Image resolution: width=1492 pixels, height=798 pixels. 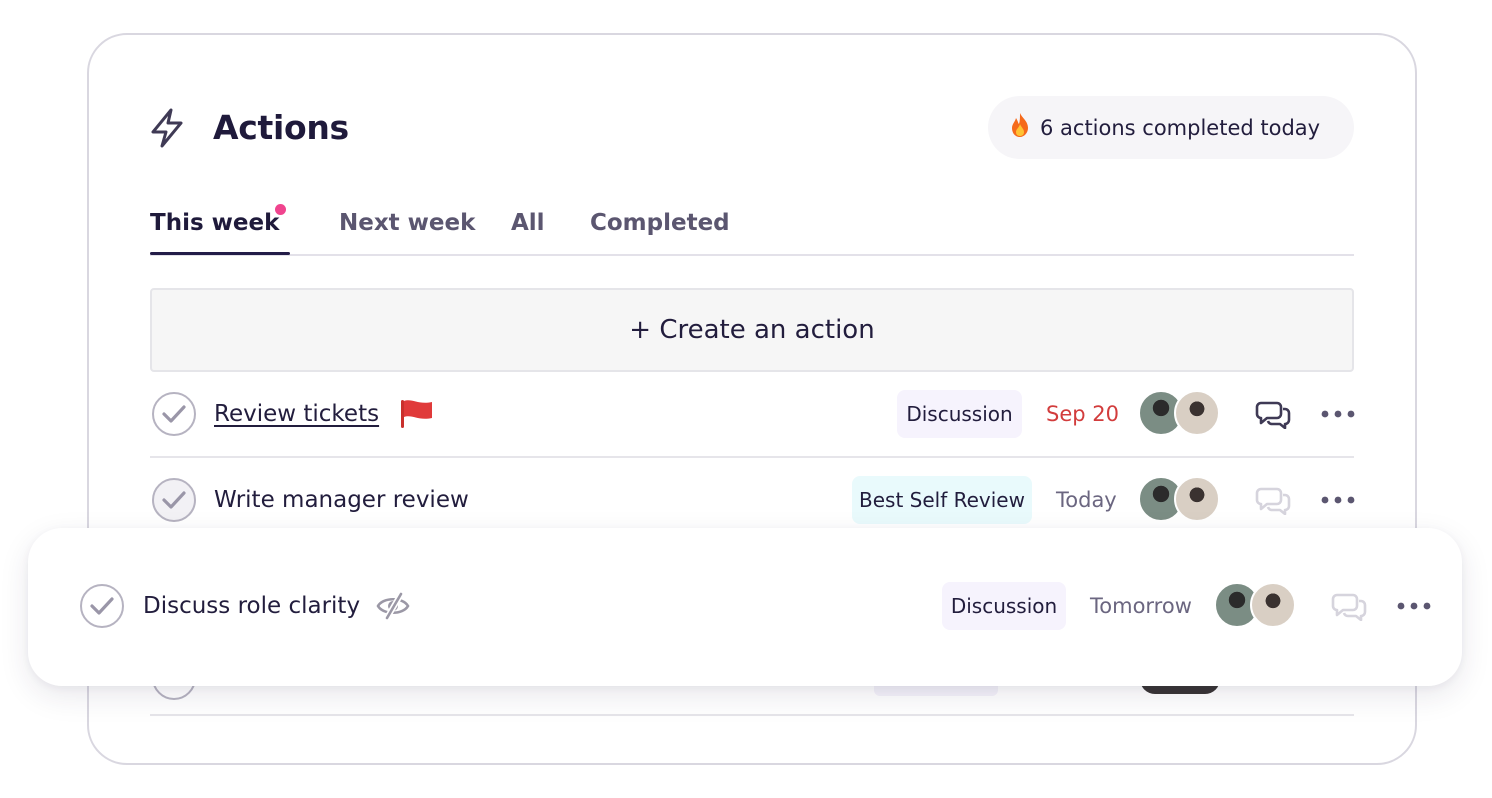 I want to click on tab-next-week: Next week, so click(x=407, y=228).